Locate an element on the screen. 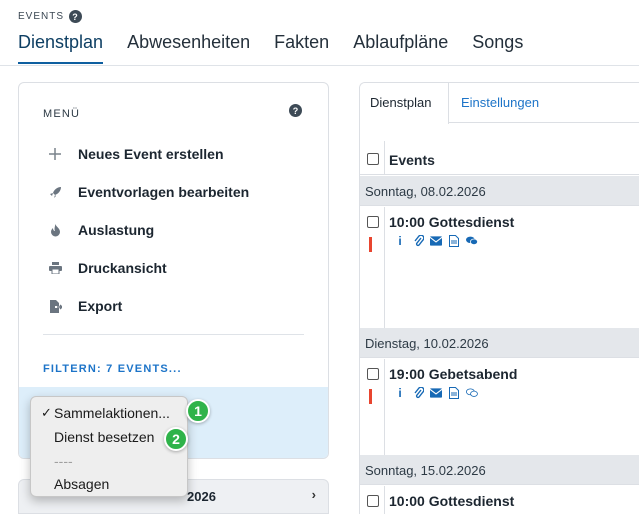 The image size is (639, 514). menu-item-print: Druckansicht is located at coordinates (107, 268).